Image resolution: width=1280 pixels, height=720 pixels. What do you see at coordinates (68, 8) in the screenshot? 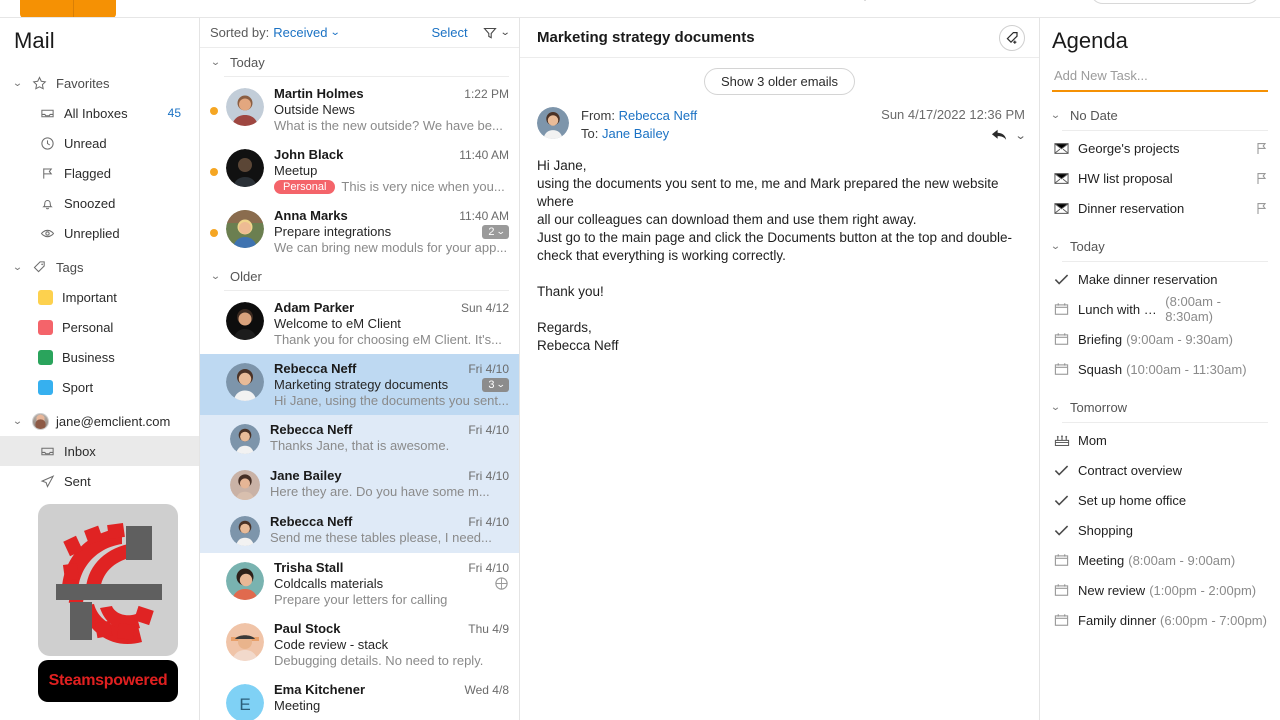
I see `new-message-button` at bounding box center [68, 8].